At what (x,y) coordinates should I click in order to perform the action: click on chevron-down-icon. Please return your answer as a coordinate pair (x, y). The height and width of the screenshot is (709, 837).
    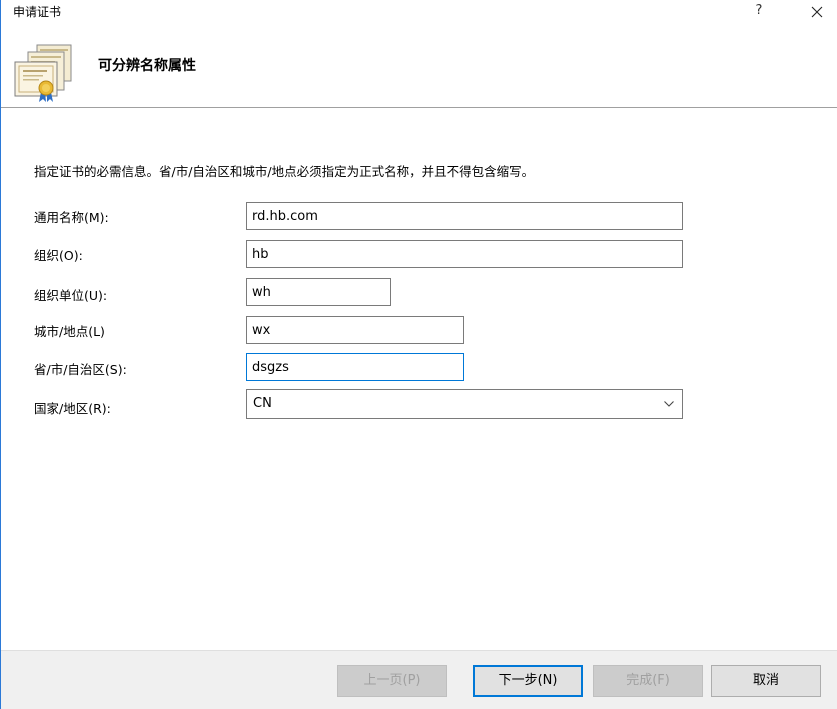
    Looking at the image, I should click on (669, 404).